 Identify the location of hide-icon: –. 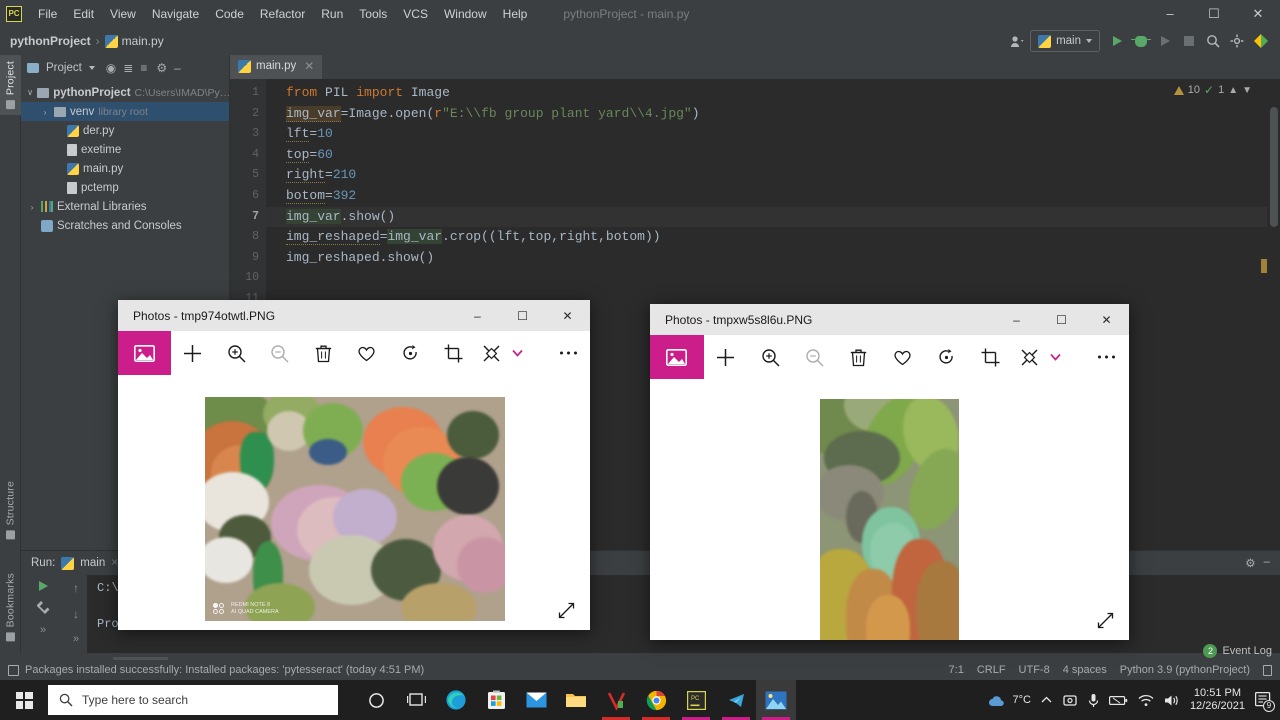
(1267, 563).